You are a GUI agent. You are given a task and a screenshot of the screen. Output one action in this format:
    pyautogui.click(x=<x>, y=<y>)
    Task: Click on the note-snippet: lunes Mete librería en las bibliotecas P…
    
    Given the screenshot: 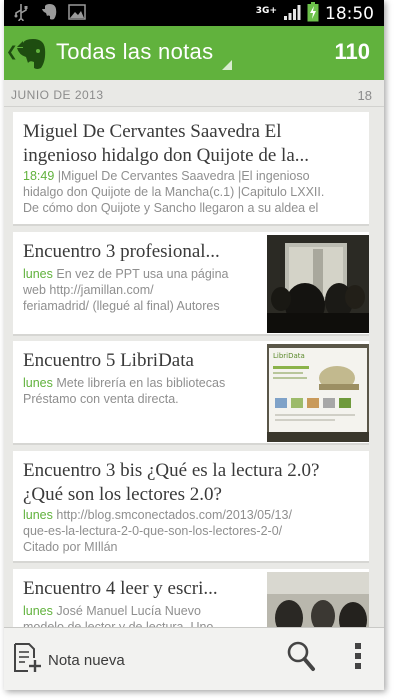 What is the action you would take?
    pyautogui.click(x=145, y=391)
    